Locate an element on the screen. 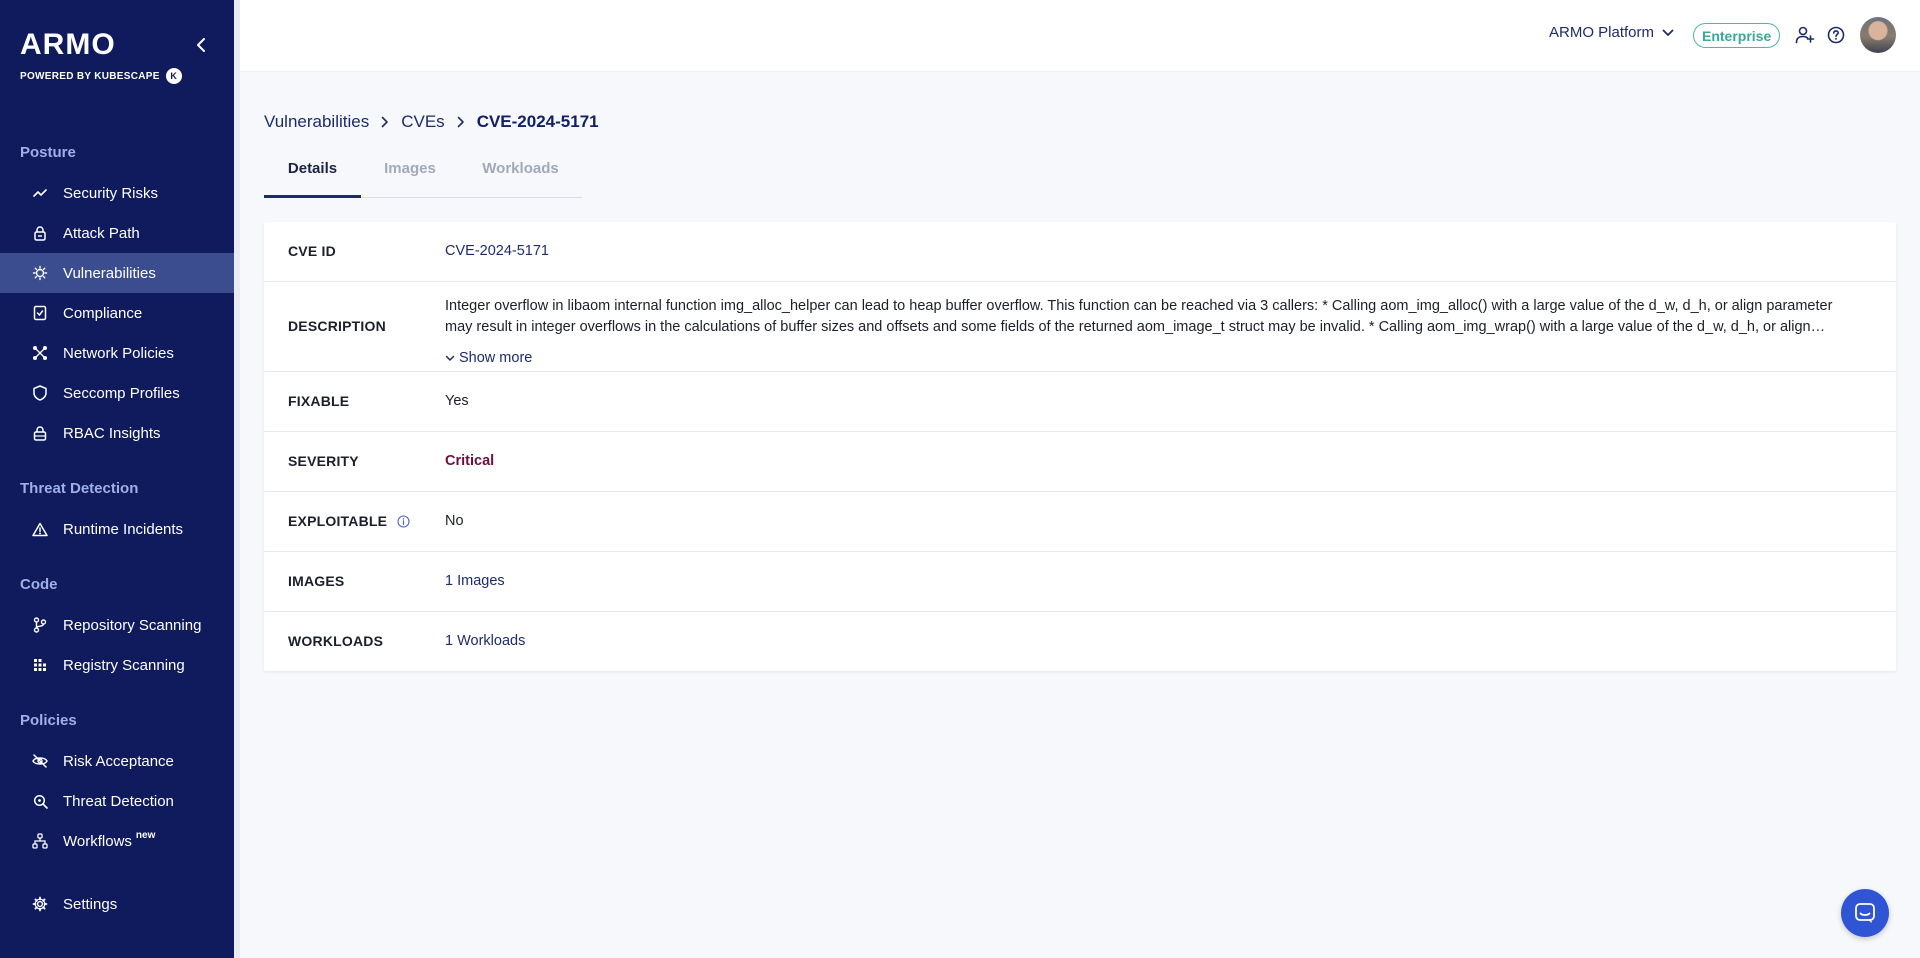 Image resolution: width=1920 pixels, height=958 pixels. sidebar-item-label: Repository Scanning is located at coordinates (132, 625).